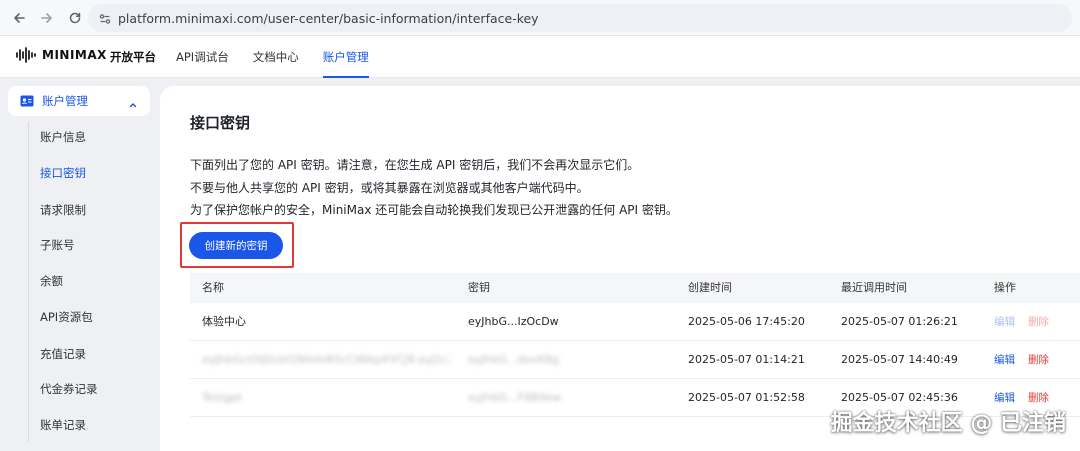 This screenshot has width=1080, height=451. I want to click on sidebar-item-account-info: 账户信息, so click(63, 137).